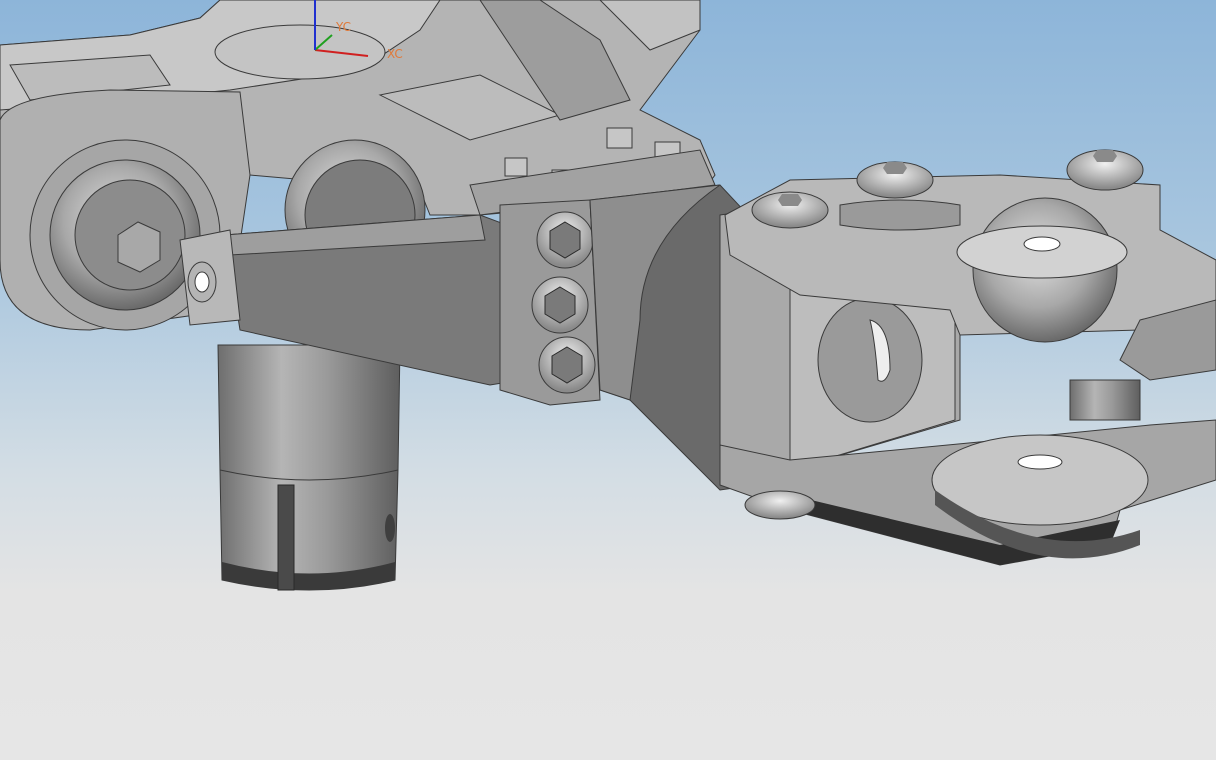 This screenshot has width=1216, height=760. I want to click on vertical-shaft, so click(309, 467).